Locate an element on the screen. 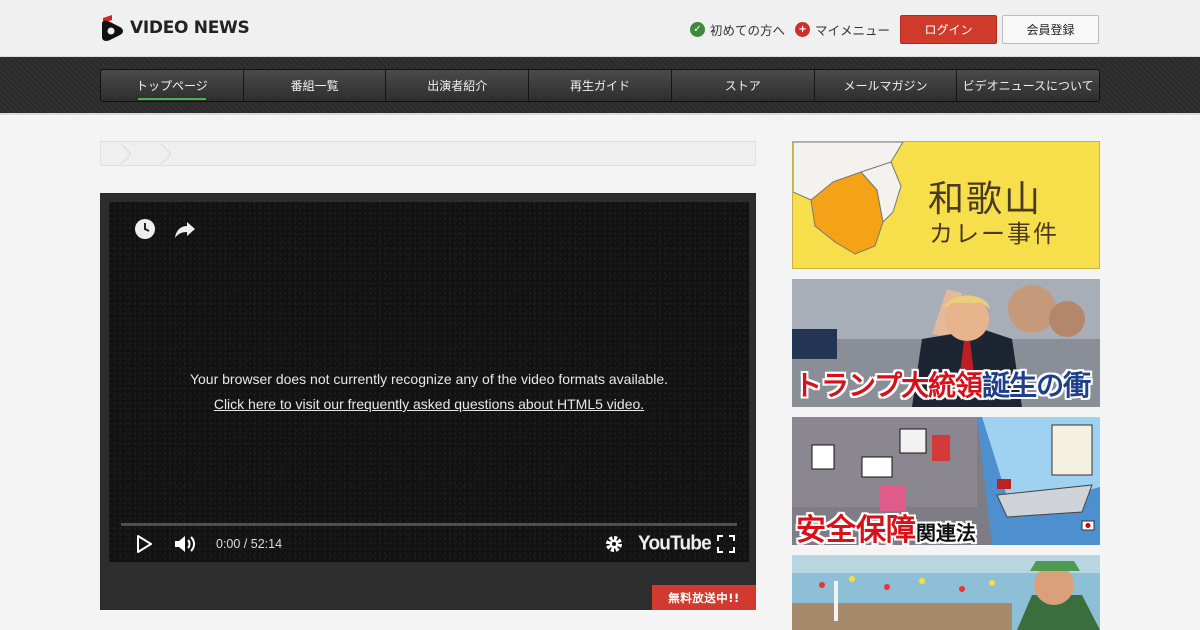 The width and height of the screenshot is (1200, 630). banner-title-big: 安全保障 is located at coordinates (856, 529).